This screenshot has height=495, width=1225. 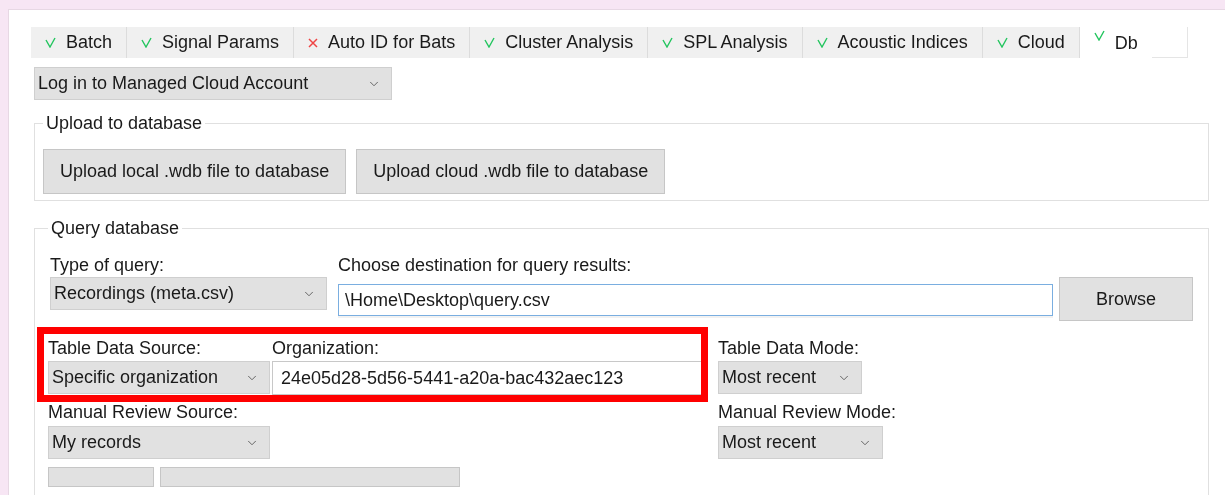 What do you see at coordinates (1169, 42) in the screenshot?
I see `tab-strip-end` at bounding box center [1169, 42].